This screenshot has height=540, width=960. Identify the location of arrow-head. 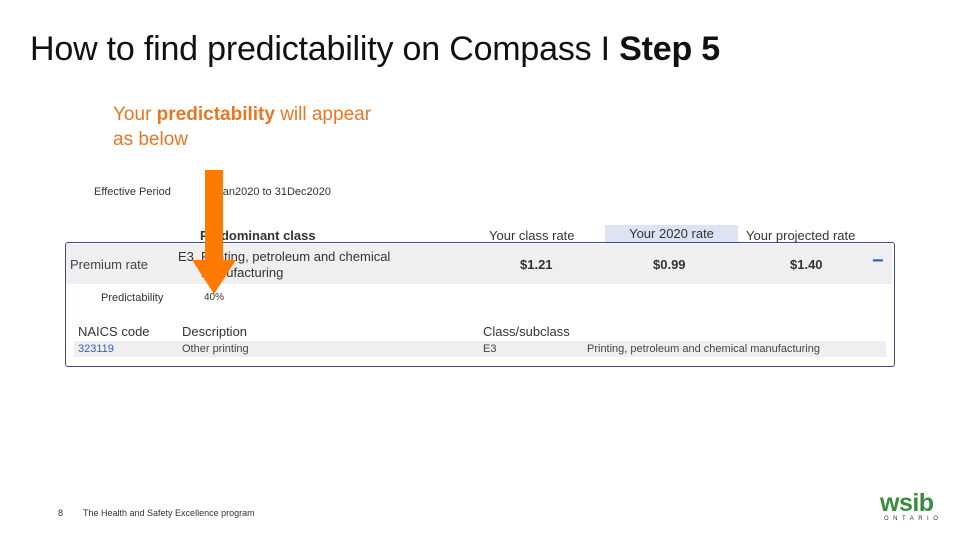
(214, 277).